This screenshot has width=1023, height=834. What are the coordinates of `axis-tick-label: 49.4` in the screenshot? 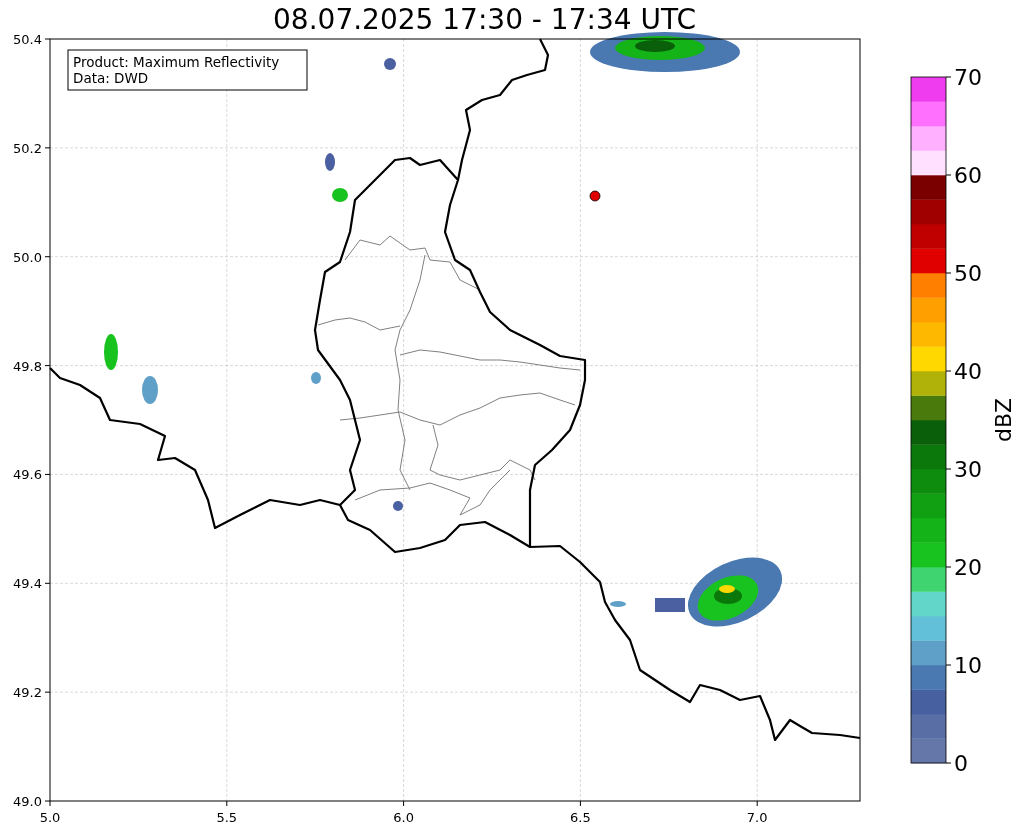 It's located at (27, 584).